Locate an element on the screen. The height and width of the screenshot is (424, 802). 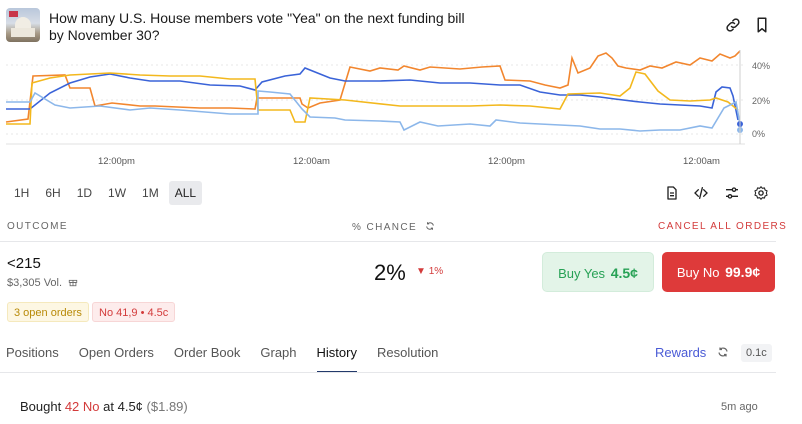
position-badge: No 41,9 • 4.5c is located at coordinates (134, 312).